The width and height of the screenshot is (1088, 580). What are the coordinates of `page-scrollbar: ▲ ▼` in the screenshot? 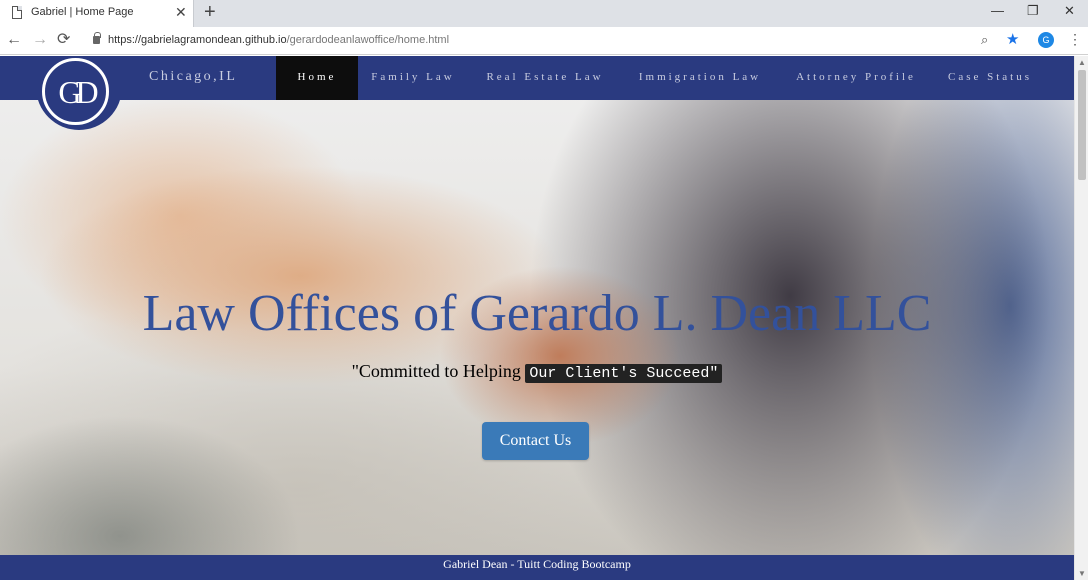 It's located at (1081, 318).